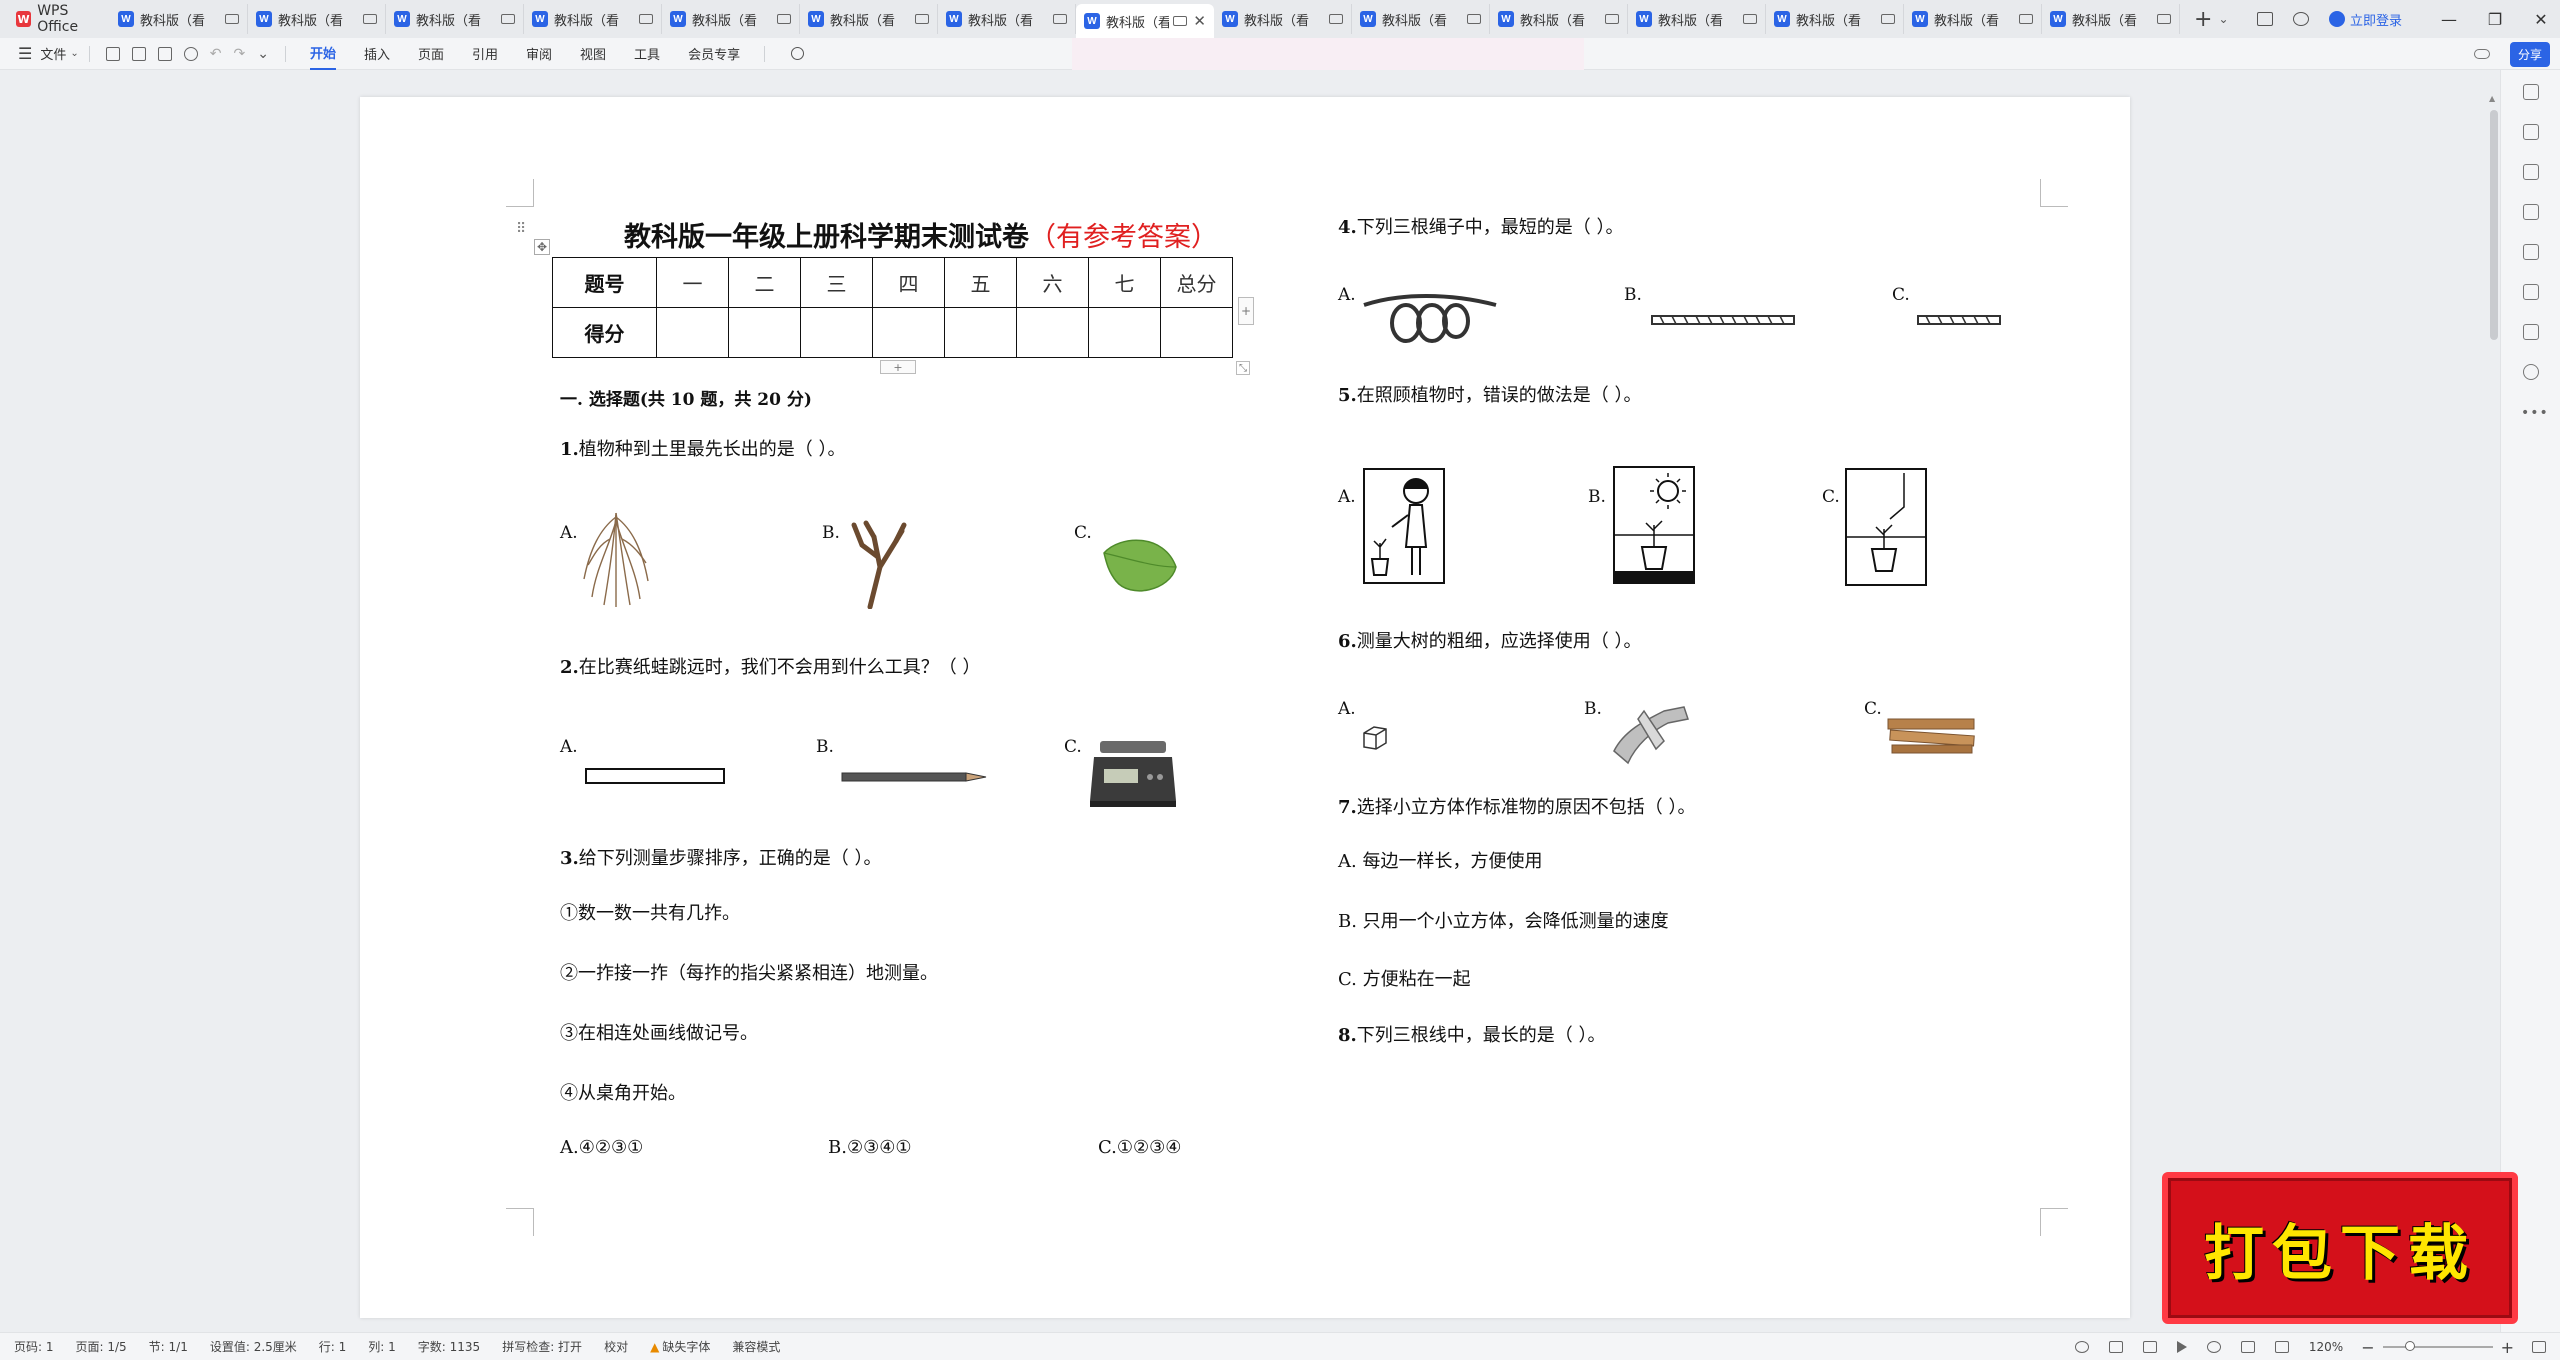 The height and width of the screenshot is (1360, 2560). Describe the element at coordinates (1196, 282) in the screenshot. I see `table-cell: 总分` at that location.